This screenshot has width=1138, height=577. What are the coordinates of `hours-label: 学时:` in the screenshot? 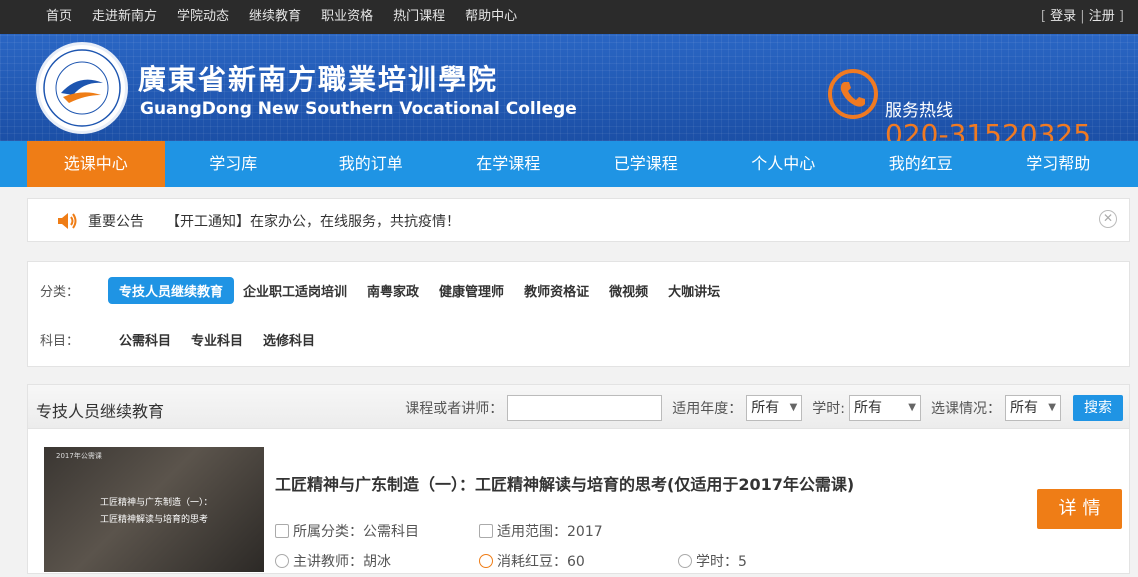 It's located at (828, 409).